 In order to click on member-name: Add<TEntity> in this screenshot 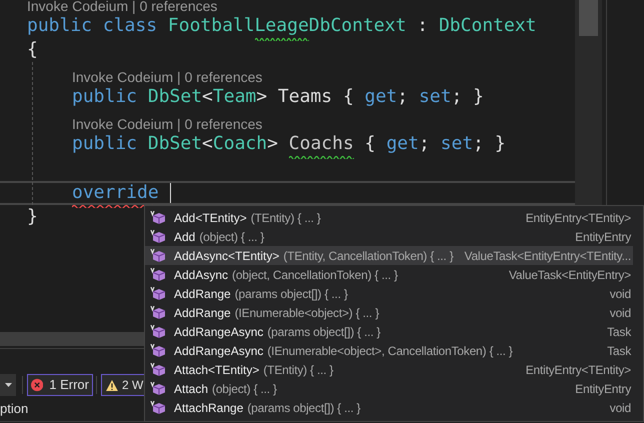, I will do `click(210, 218)`.